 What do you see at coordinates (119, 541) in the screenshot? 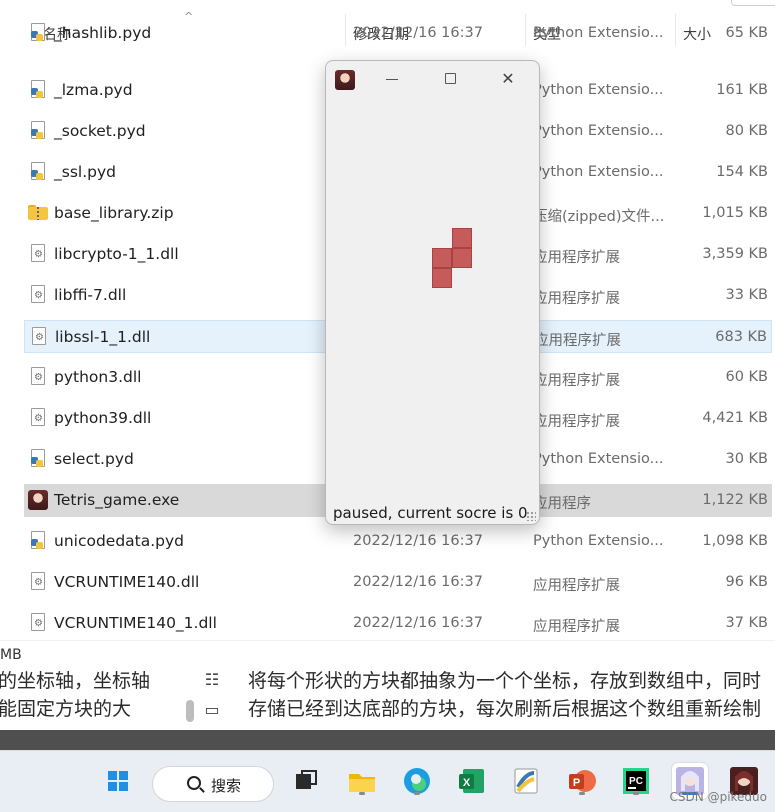
I see `file-name: unicodedata.pyd` at bounding box center [119, 541].